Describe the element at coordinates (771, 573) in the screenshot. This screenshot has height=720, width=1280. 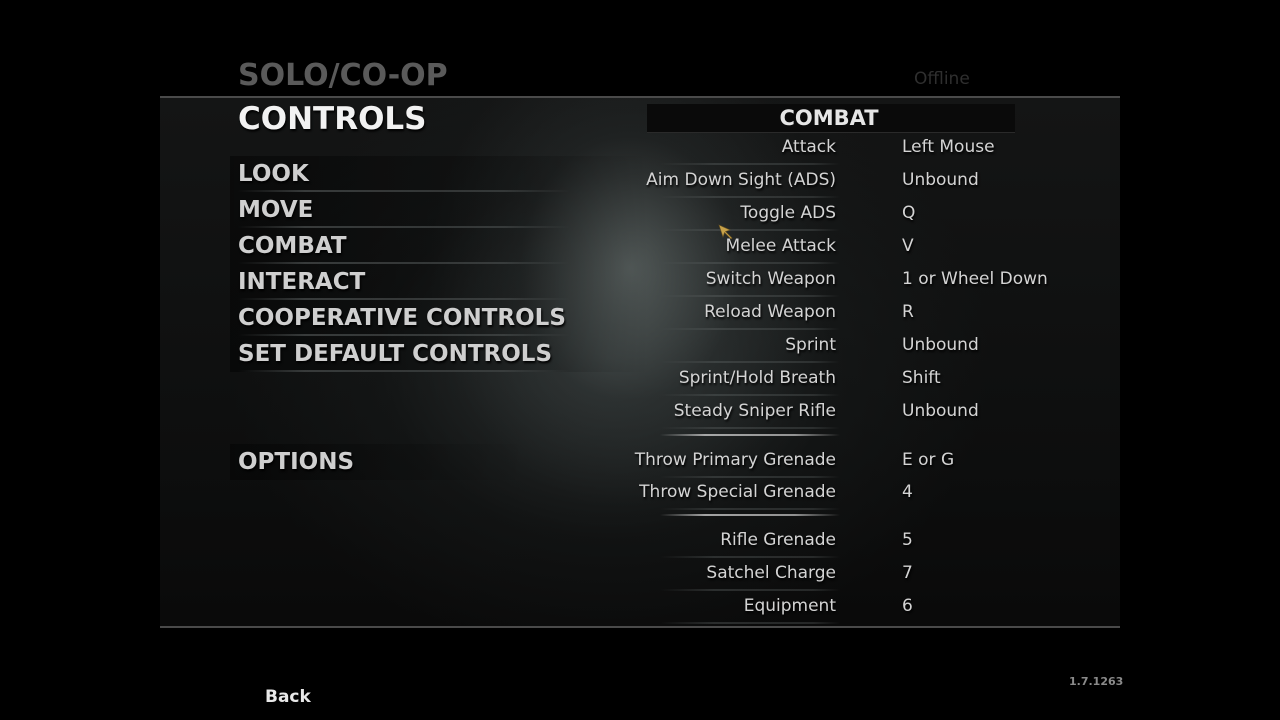
I see `binding-action: Satchel Charge` at that location.